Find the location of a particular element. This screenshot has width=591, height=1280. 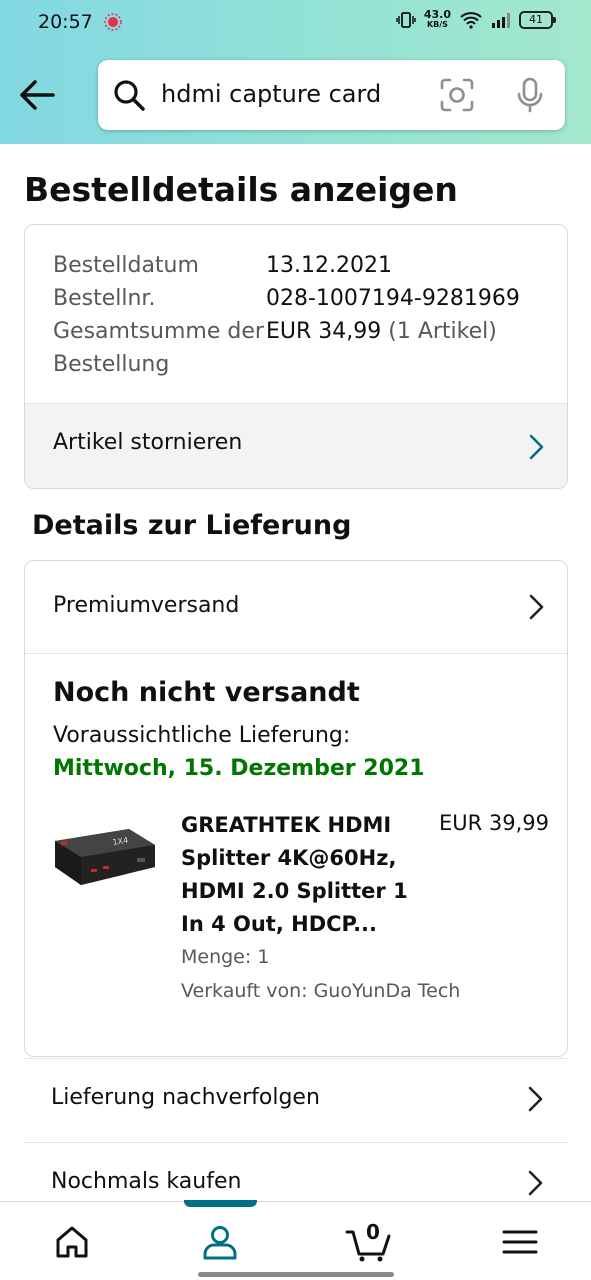

wifi-icon is located at coordinates (471, 20).